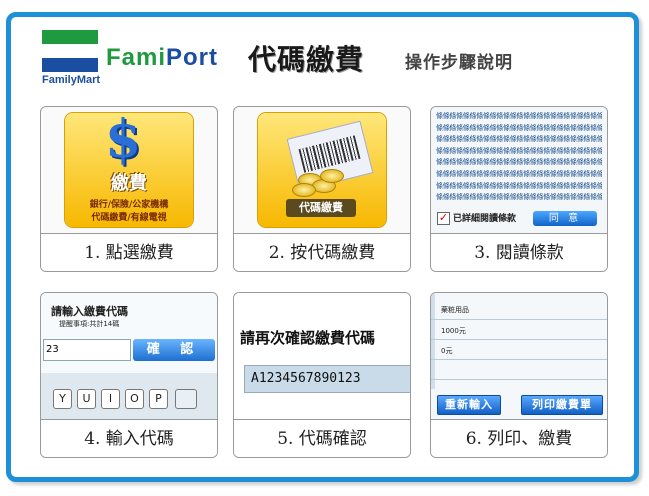 The height and width of the screenshot is (496, 649). Describe the element at coordinates (110, 399) in the screenshot. I see `key-i: I` at that location.